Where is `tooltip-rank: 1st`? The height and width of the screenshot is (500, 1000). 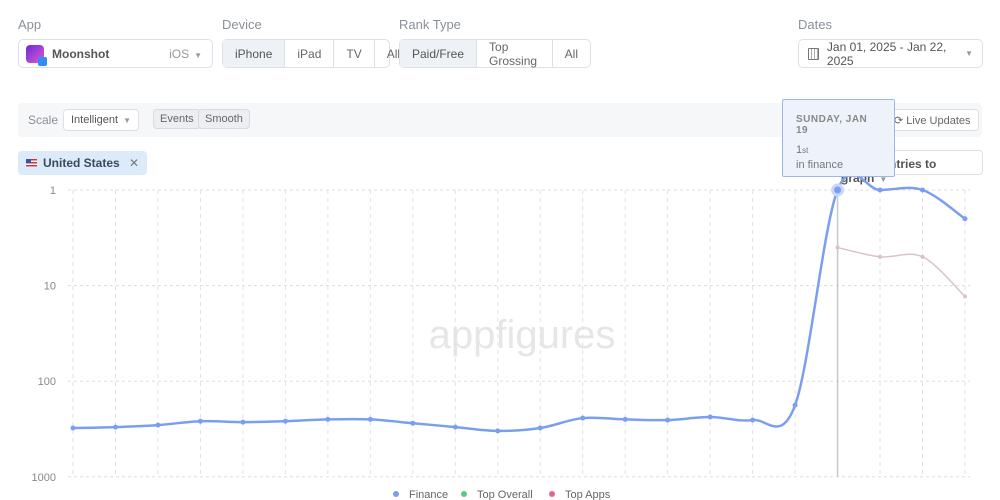 tooltip-rank: 1st is located at coordinates (802, 150).